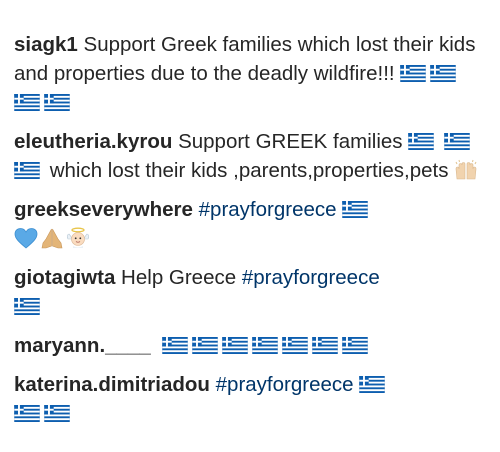 The width and height of the screenshot is (500, 452). What do you see at coordinates (251, 224) in the screenshot?
I see `comment-greekseverywhere: greekseverywhere #prayforgreece` at bounding box center [251, 224].